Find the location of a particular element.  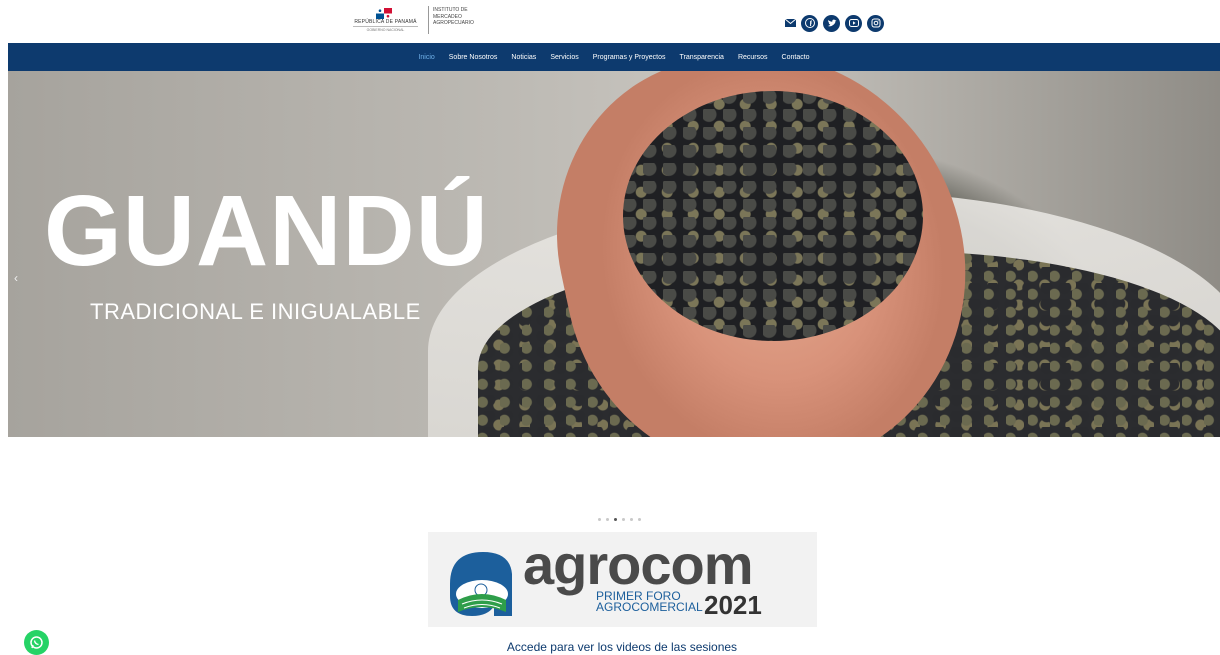

instagram-icon is located at coordinates (875, 23).